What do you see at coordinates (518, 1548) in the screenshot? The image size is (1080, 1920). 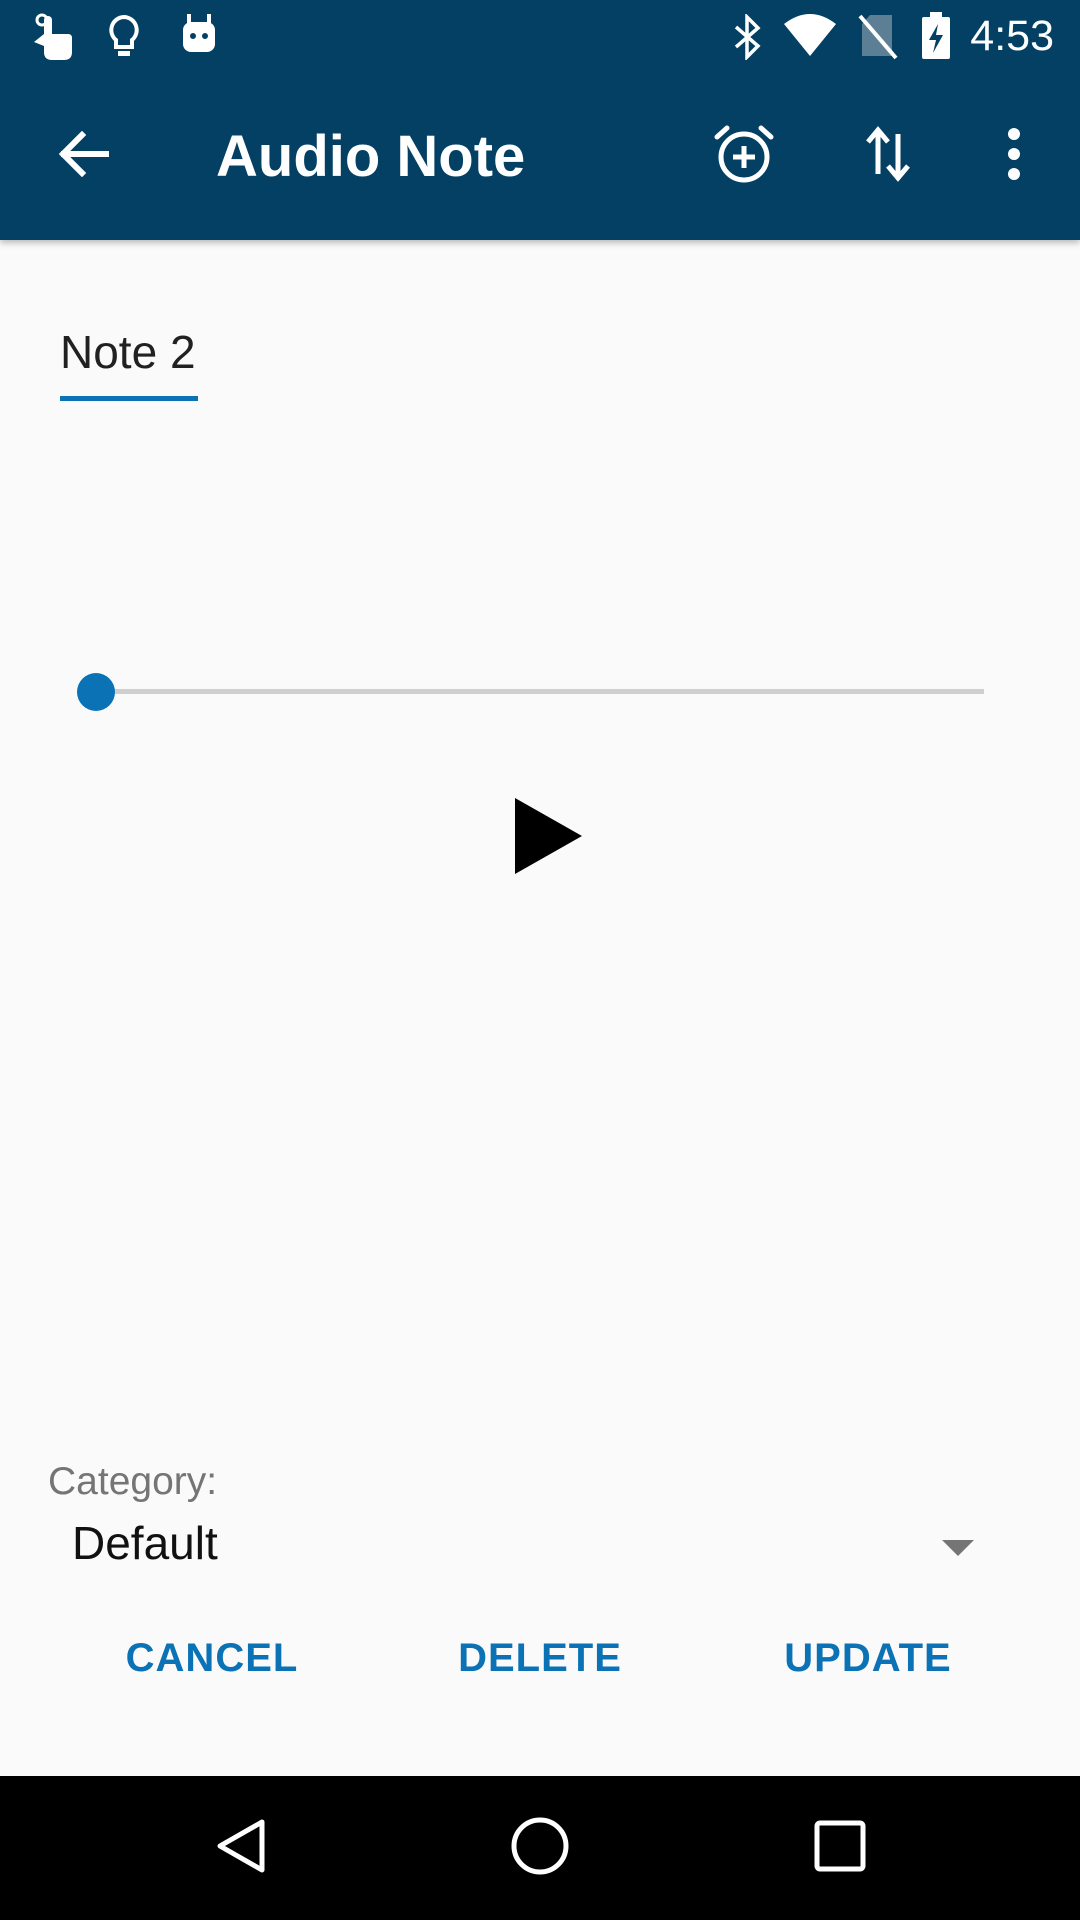 I see `category-dropdown: Default` at bounding box center [518, 1548].